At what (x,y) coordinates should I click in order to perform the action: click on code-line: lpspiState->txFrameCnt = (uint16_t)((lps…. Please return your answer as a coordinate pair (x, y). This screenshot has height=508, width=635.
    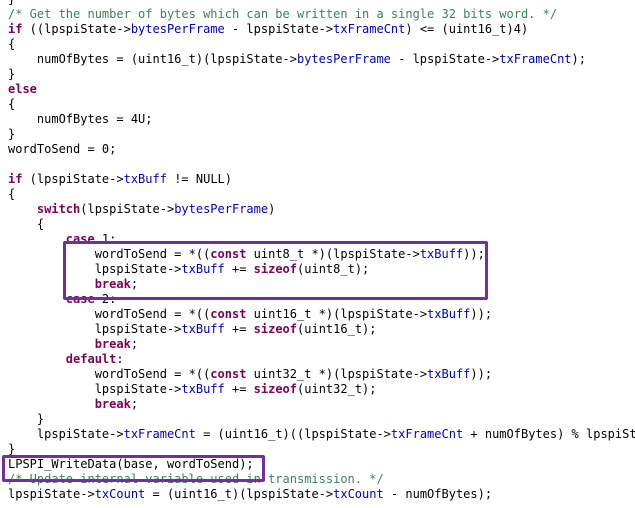
    Looking at the image, I should click on (321, 434).